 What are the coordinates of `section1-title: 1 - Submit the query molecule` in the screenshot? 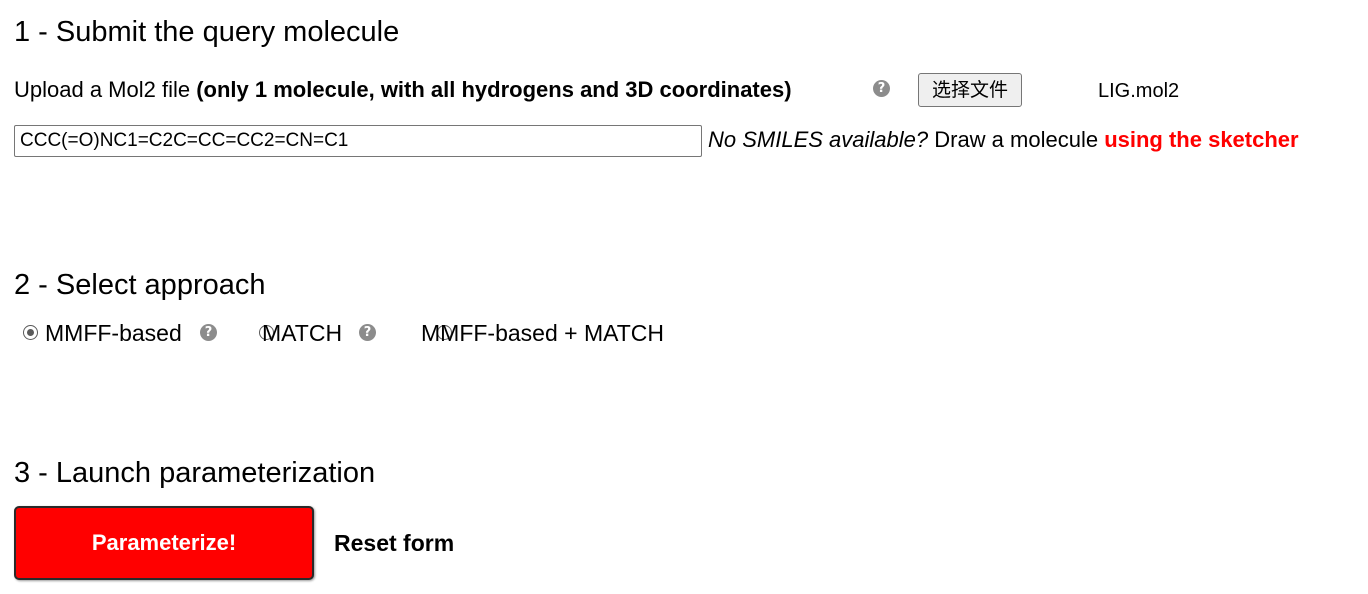 It's located at (207, 32).